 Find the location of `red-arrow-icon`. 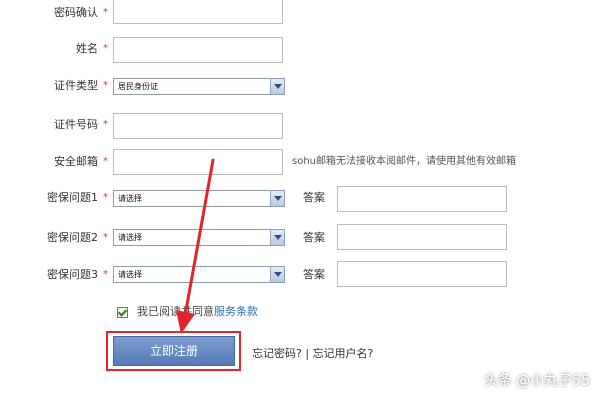

red-arrow-icon is located at coordinates (195, 246).